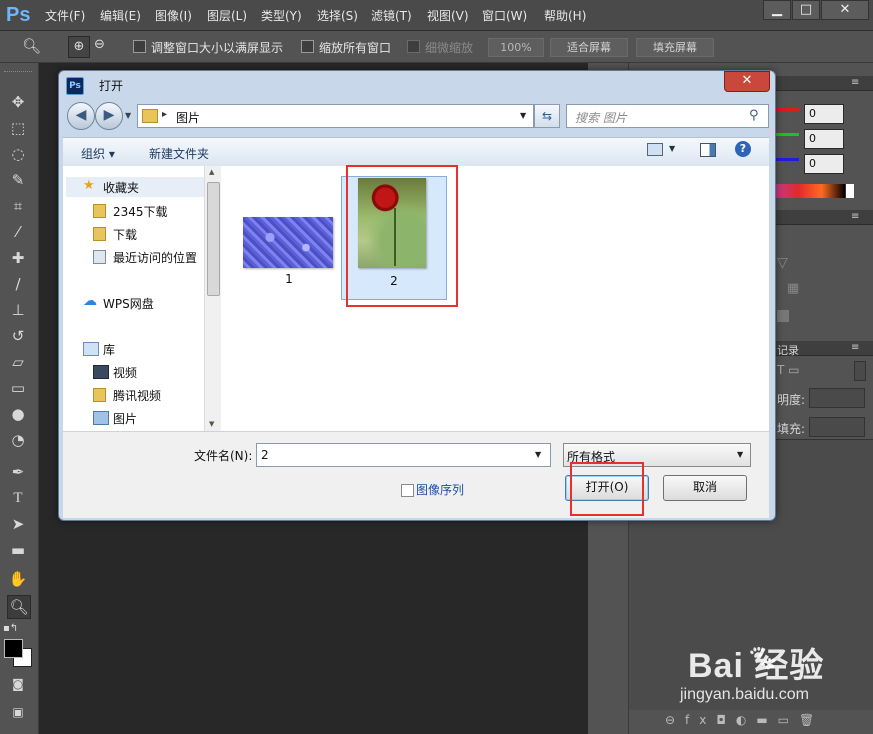 The width and height of the screenshot is (873, 734). I want to click on type-tool-icon: T, so click(18, 498).